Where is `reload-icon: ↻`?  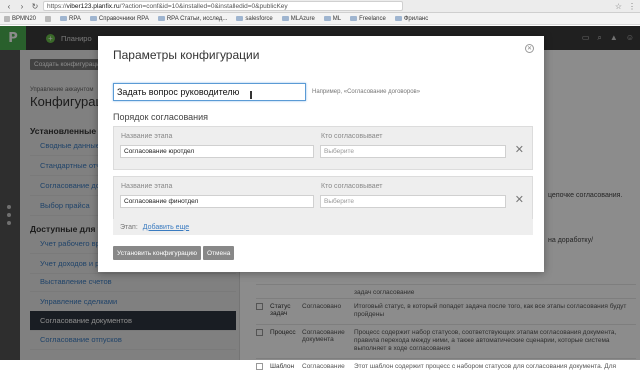 reload-icon: ↻ is located at coordinates (35, 6).